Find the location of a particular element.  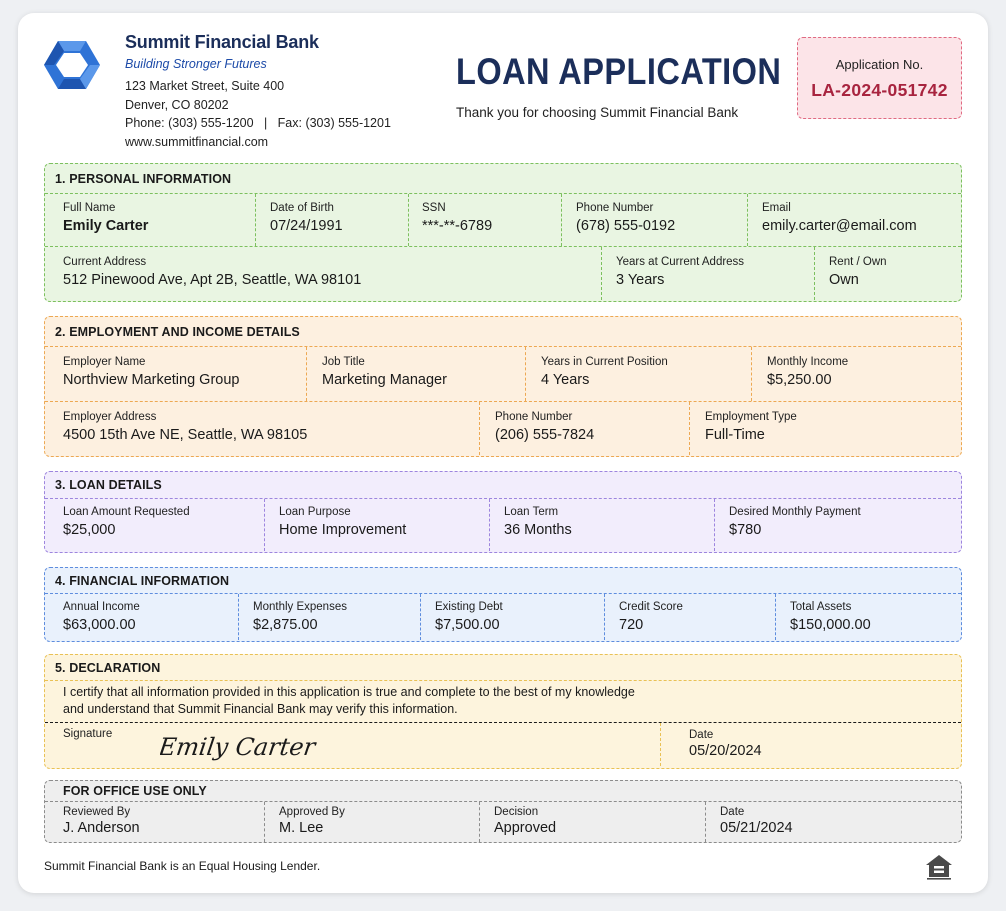

field-value: ***-**-6789 is located at coordinates (457, 226).